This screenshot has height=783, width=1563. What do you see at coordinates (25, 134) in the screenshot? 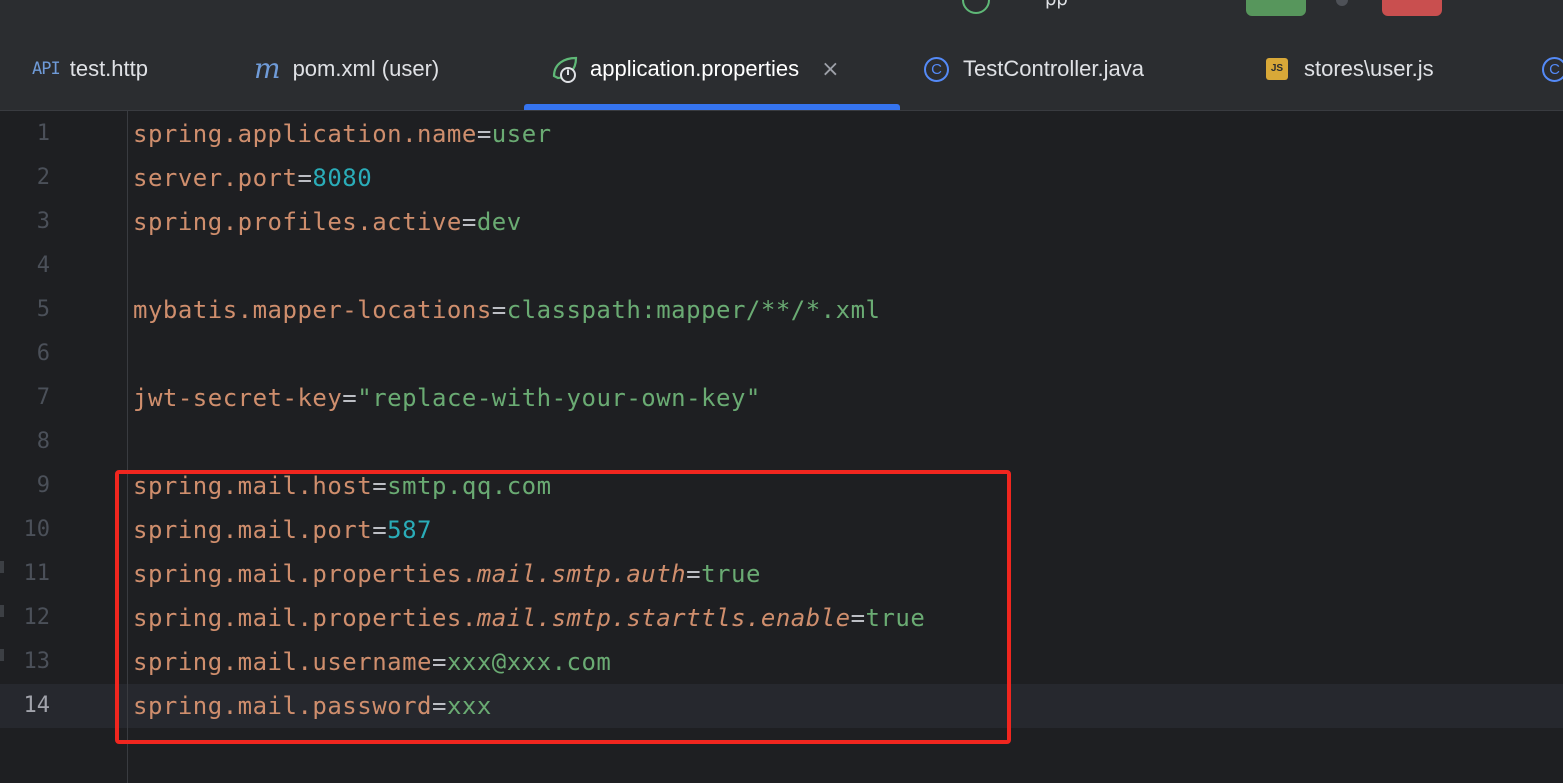
I see `line-number: 1` at bounding box center [25, 134].